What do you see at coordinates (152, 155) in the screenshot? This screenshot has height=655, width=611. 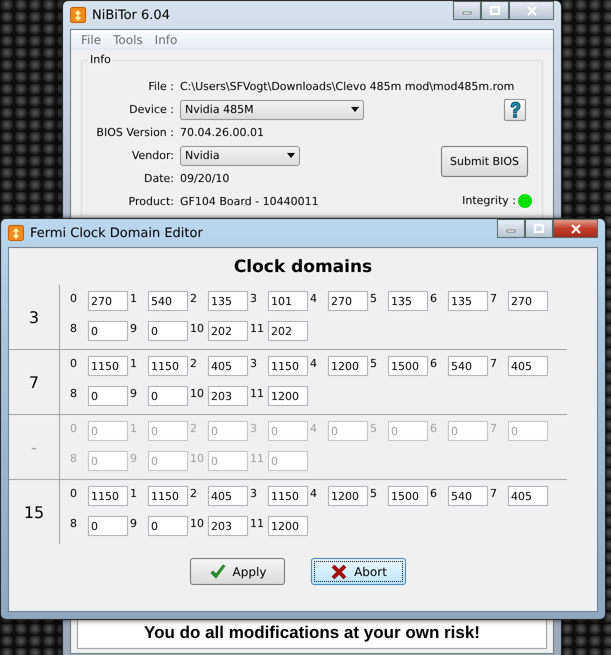 I see `field-label: Vendor:` at bounding box center [152, 155].